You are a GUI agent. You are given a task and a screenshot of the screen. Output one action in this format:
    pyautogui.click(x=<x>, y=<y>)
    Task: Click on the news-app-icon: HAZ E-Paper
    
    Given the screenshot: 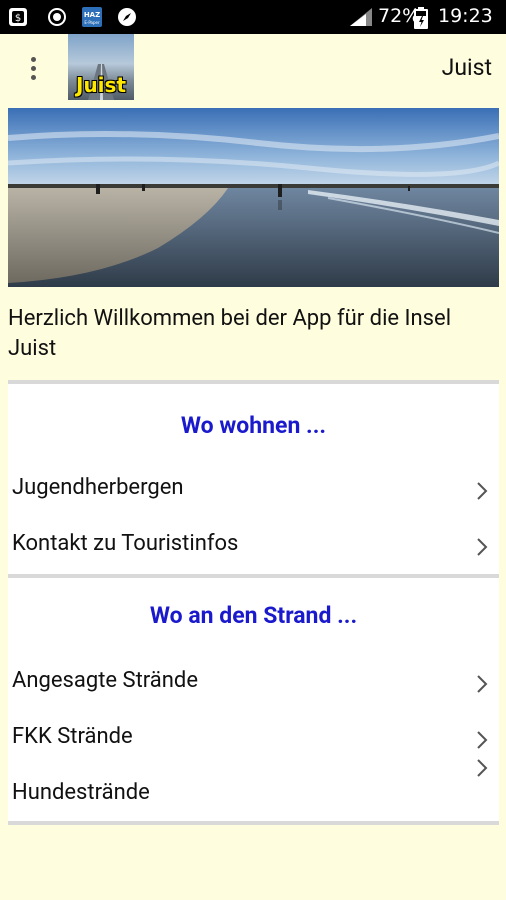 What is the action you would take?
    pyautogui.click(x=92, y=17)
    